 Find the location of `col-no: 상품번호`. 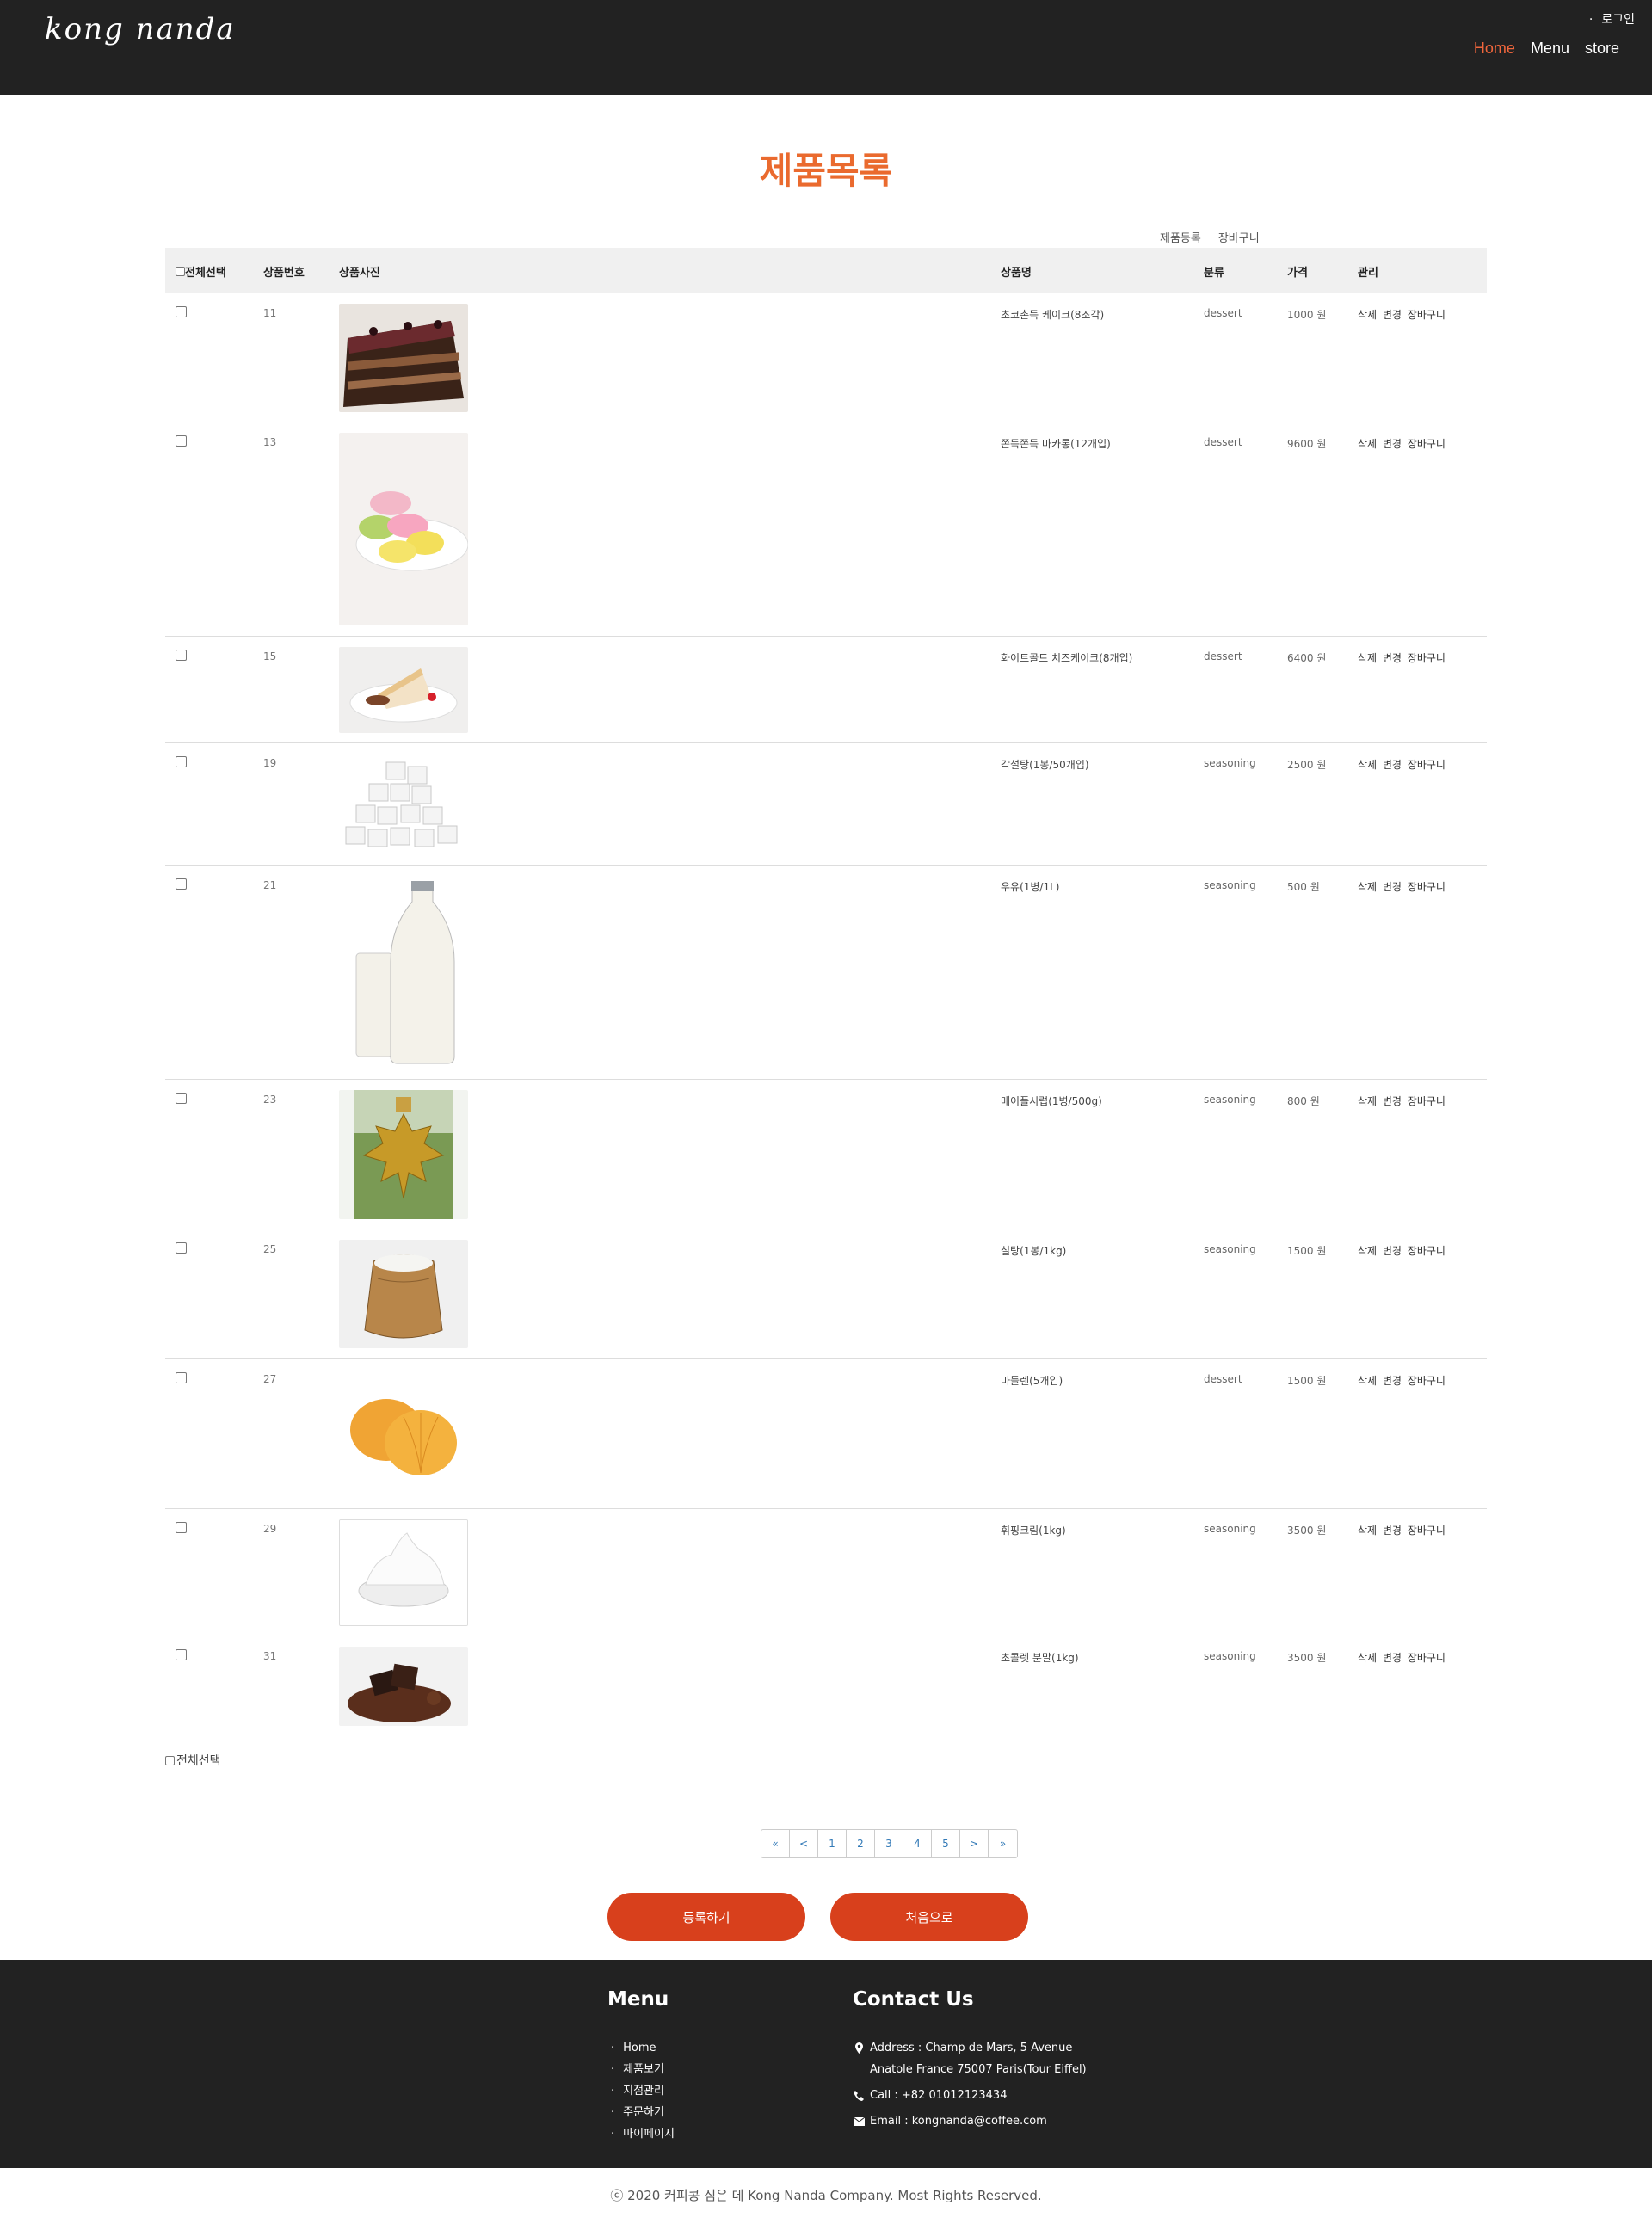

col-no: 상품번호 is located at coordinates (284, 273).